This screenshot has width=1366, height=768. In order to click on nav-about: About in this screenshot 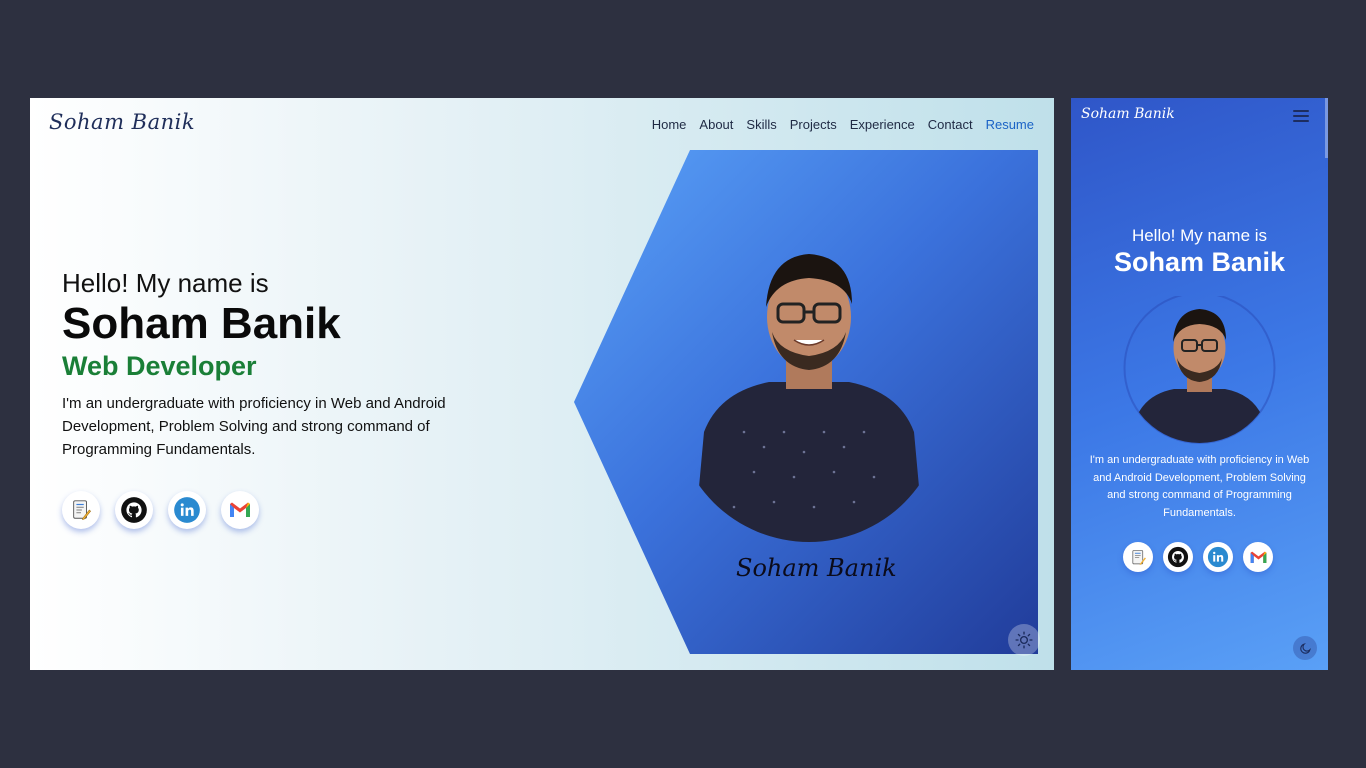, I will do `click(716, 124)`.